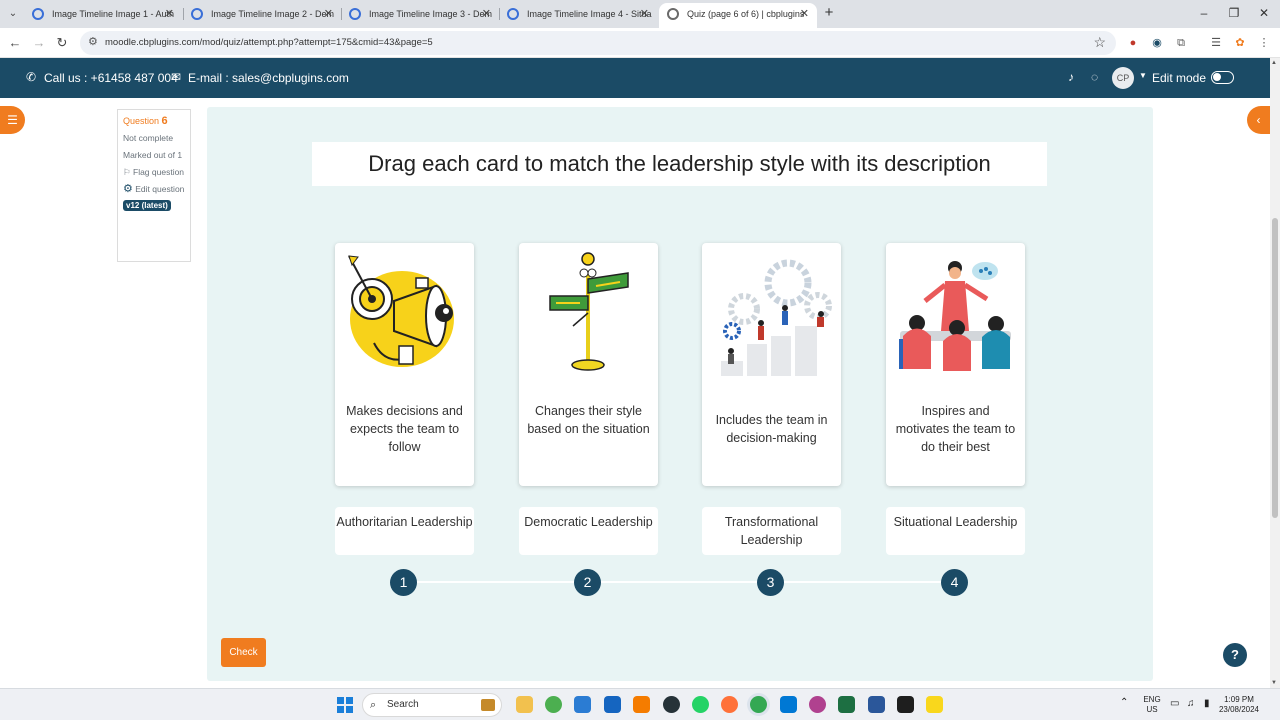 Image resolution: width=1280 pixels, height=720 pixels. I want to click on tab-search-icon: ⌄, so click(13, 14).